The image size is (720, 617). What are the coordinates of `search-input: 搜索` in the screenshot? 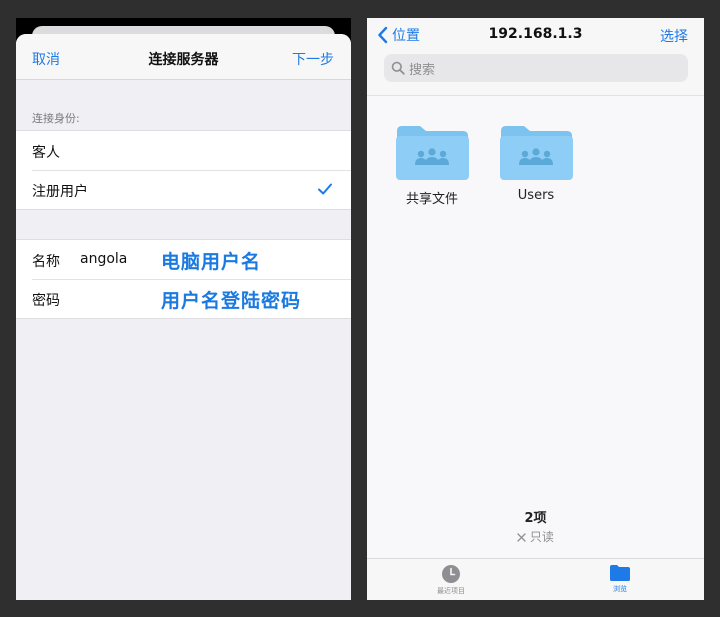 It's located at (536, 68).